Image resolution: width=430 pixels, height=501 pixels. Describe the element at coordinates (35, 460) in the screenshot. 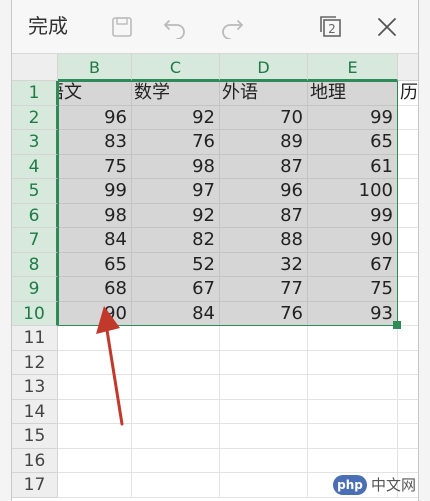

I see `row-header-16: 16` at that location.